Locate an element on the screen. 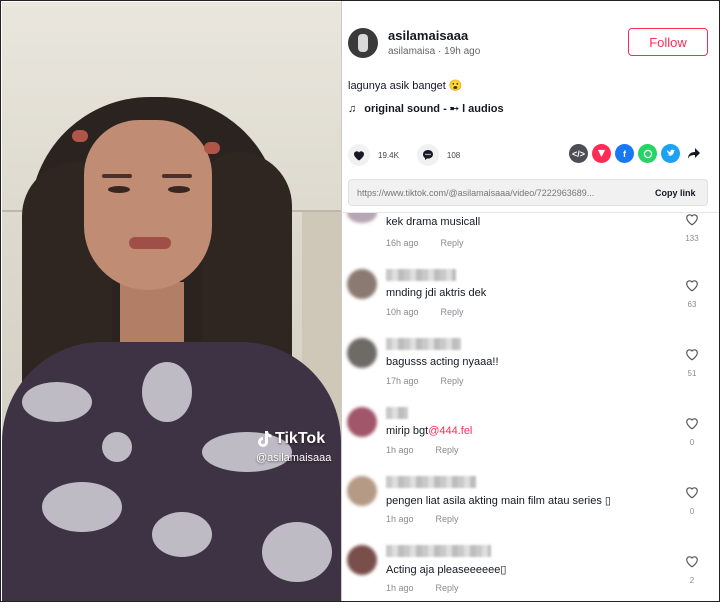 The width and height of the screenshot is (720, 602). comment-like-count: 63 is located at coordinates (692, 304).